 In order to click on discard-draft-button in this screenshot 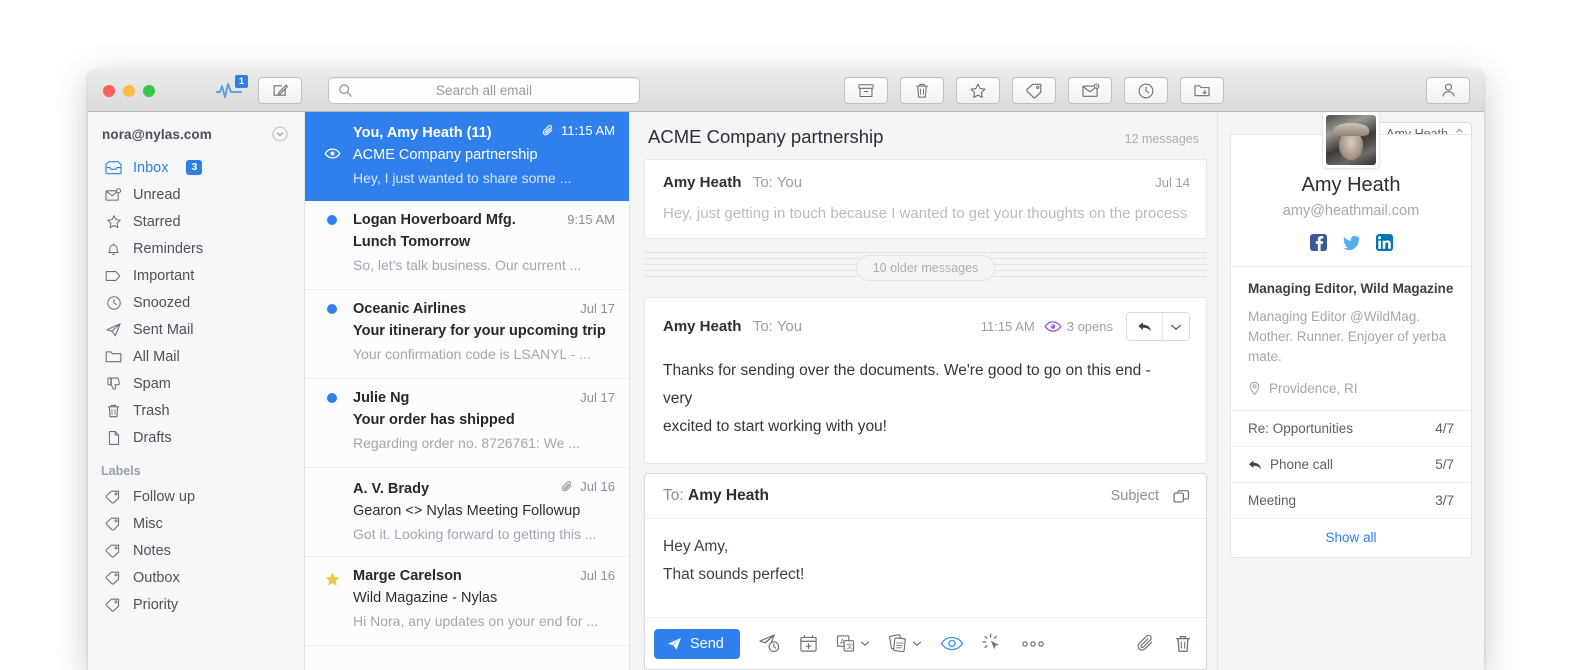, I will do `click(1183, 644)`.